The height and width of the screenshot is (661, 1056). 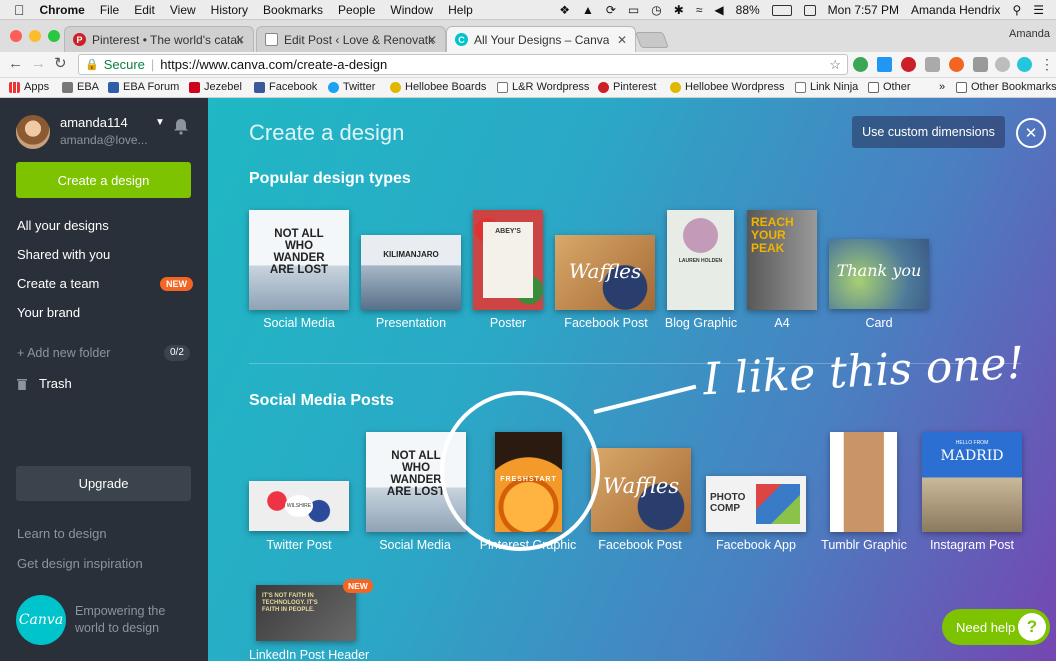 What do you see at coordinates (756, 545) in the screenshot?
I see `label-facebook-app: Facebook App` at bounding box center [756, 545].